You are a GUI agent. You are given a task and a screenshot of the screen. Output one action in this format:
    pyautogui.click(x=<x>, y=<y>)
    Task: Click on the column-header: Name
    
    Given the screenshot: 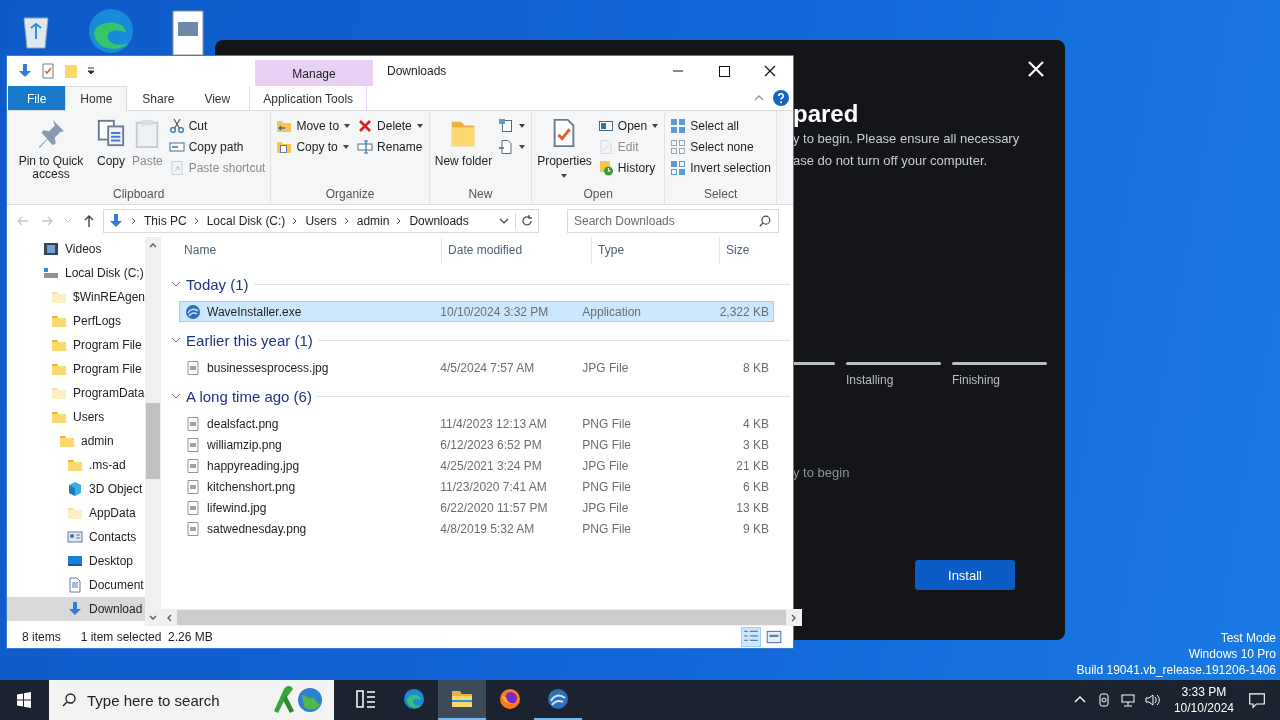 What is the action you would take?
    pyautogui.click(x=311, y=250)
    